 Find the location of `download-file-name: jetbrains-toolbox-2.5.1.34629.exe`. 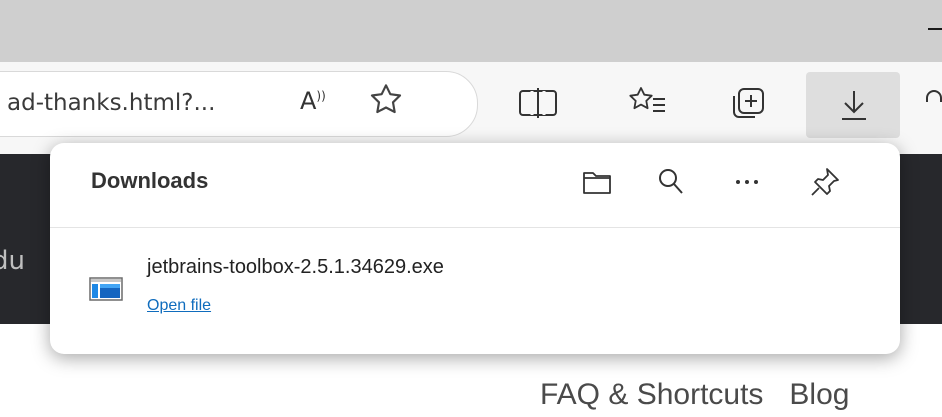

download-file-name: jetbrains-toolbox-2.5.1.34629.exe is located at coordinates (295, 267).